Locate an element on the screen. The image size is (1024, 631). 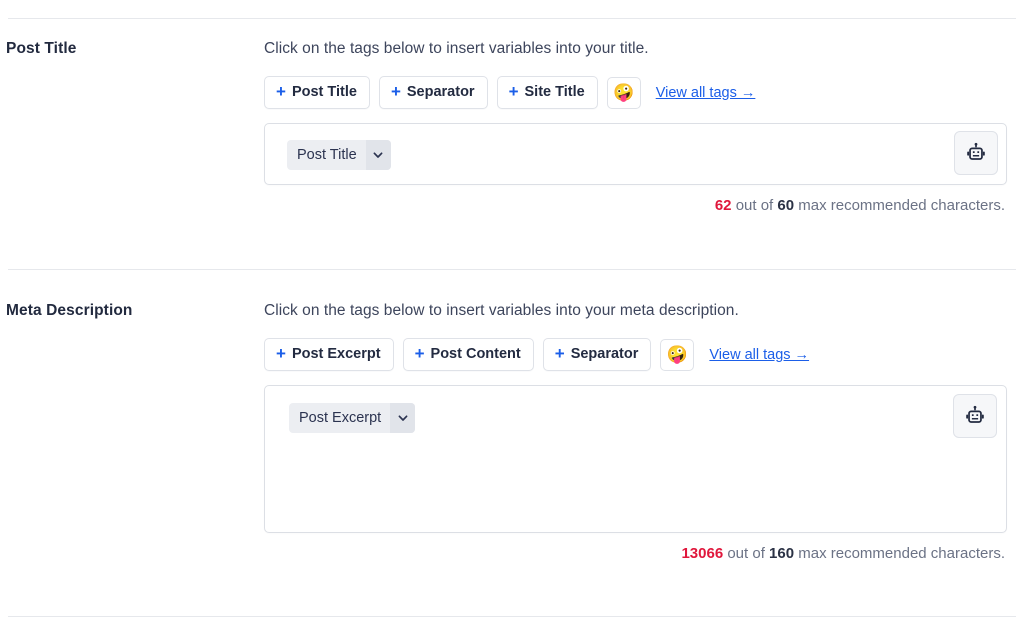
ai-generate-button-meta-description is located at coordinates (975, 416).